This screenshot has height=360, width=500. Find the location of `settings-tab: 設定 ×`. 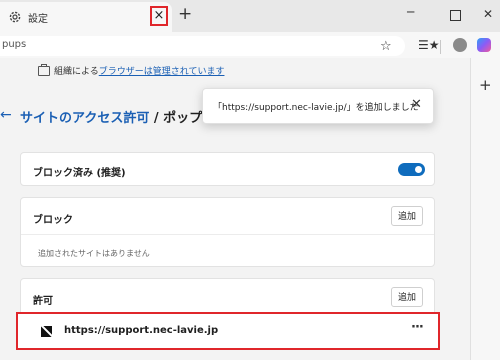

settings-tab: 設定 × is located at coordinates (86, 17).